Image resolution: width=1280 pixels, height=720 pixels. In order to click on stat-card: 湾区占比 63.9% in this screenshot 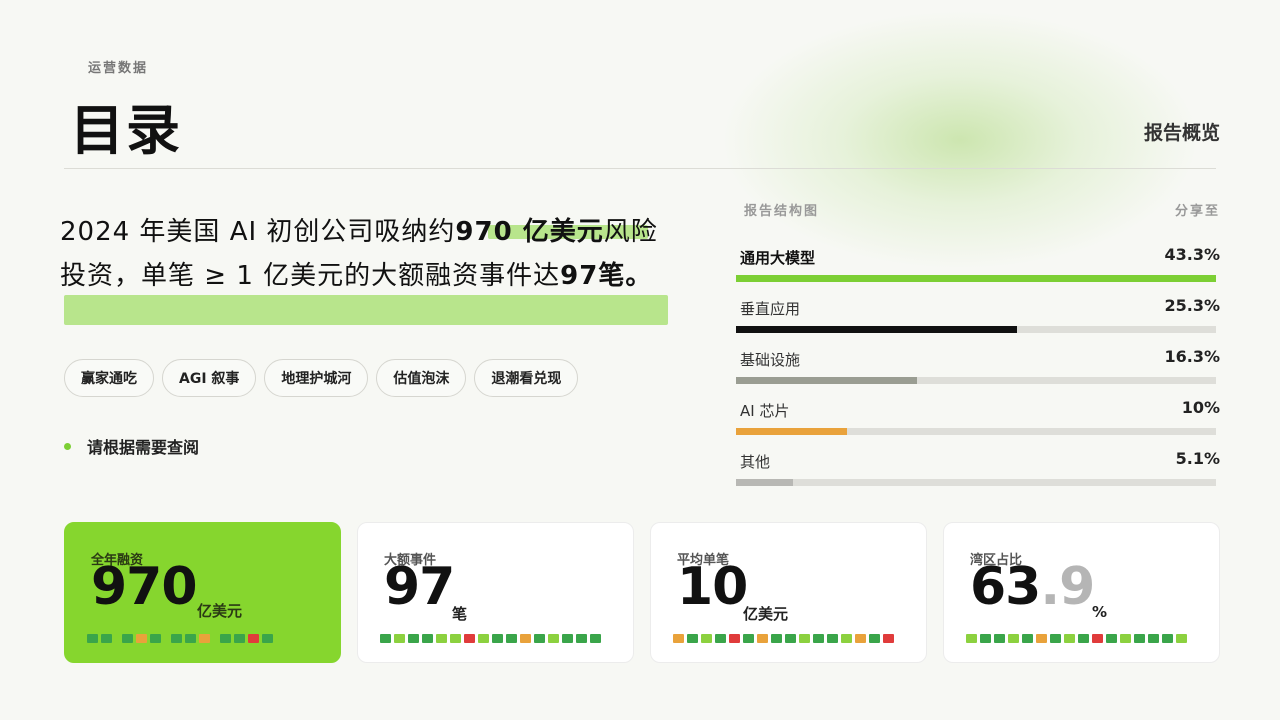, I will do `click(1081, 592)`.